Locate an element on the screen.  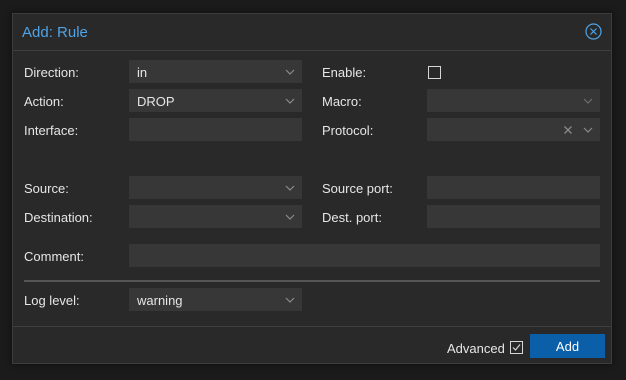
advanced-label: Advanced is located at coordinates (476, 348).